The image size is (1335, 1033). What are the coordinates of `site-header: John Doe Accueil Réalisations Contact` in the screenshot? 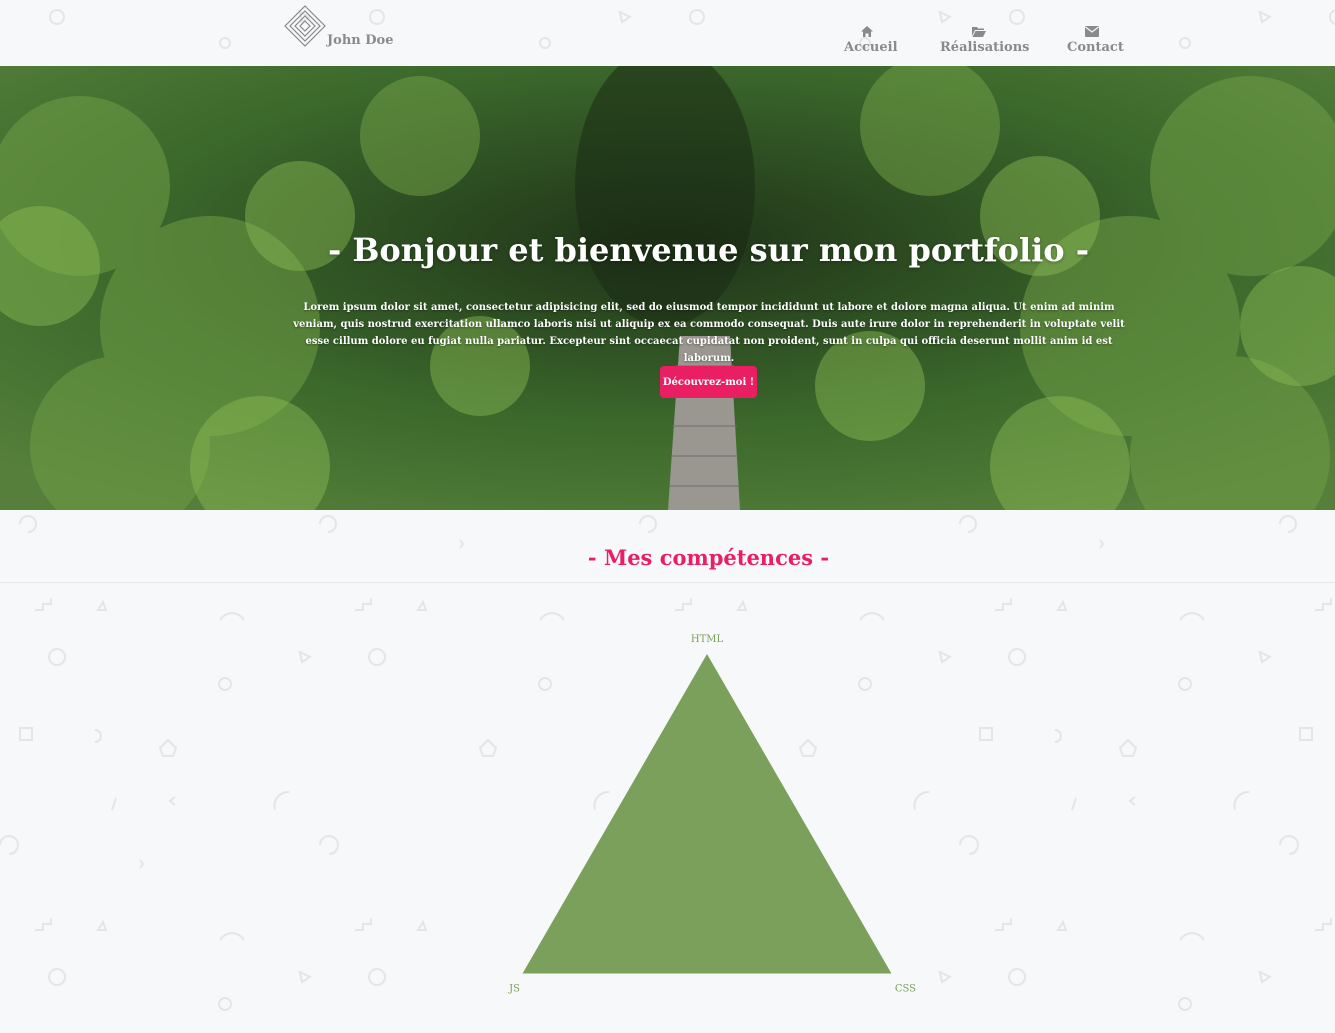 It's located at (667, 33).